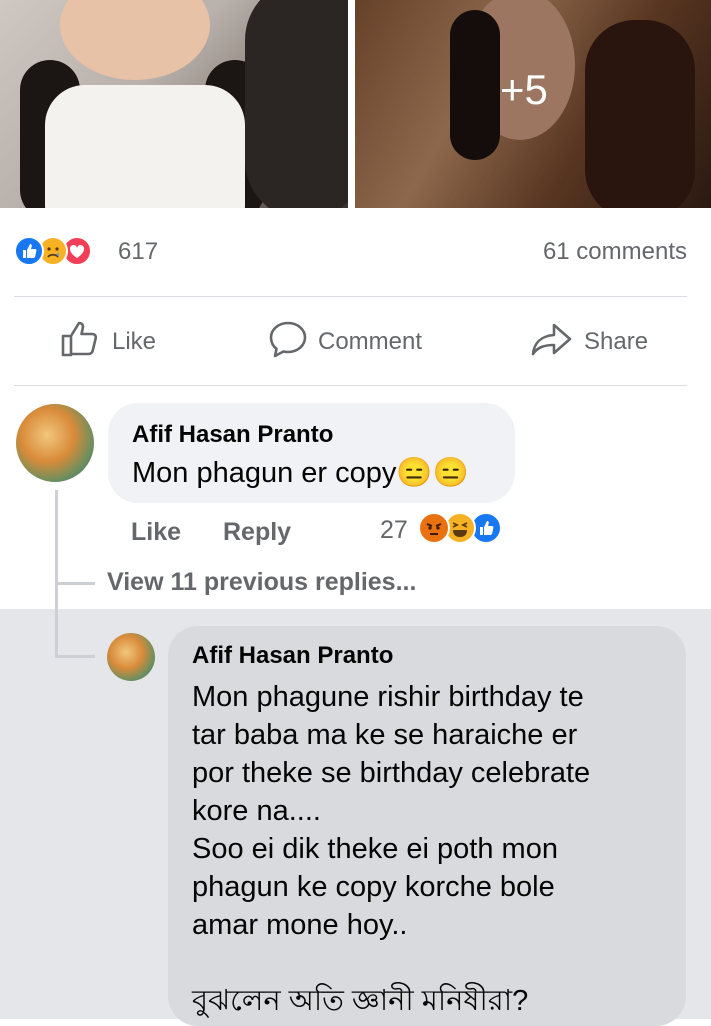  What do you see at coordinates (138, 251) in the screenshot?
I see `reaction-count: 617` at bounding box center [138, 251].